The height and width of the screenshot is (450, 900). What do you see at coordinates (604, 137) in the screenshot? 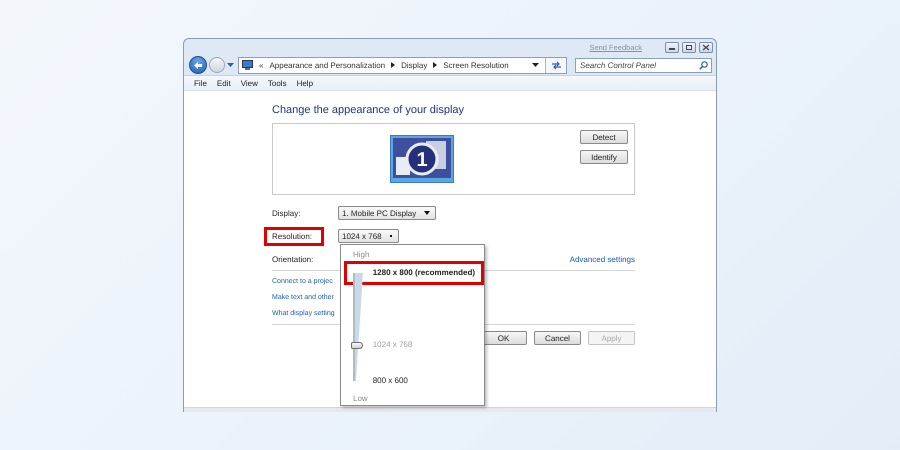
I see `monitor-button: Detect` at bounding box center [604, 137].